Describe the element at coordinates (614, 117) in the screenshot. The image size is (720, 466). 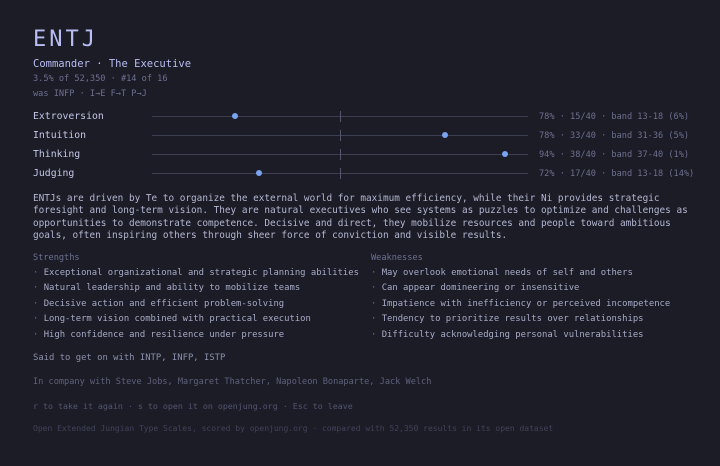
I see `scale-stats: 78% · 15/40 · band 13-18 (6%)` at that location.